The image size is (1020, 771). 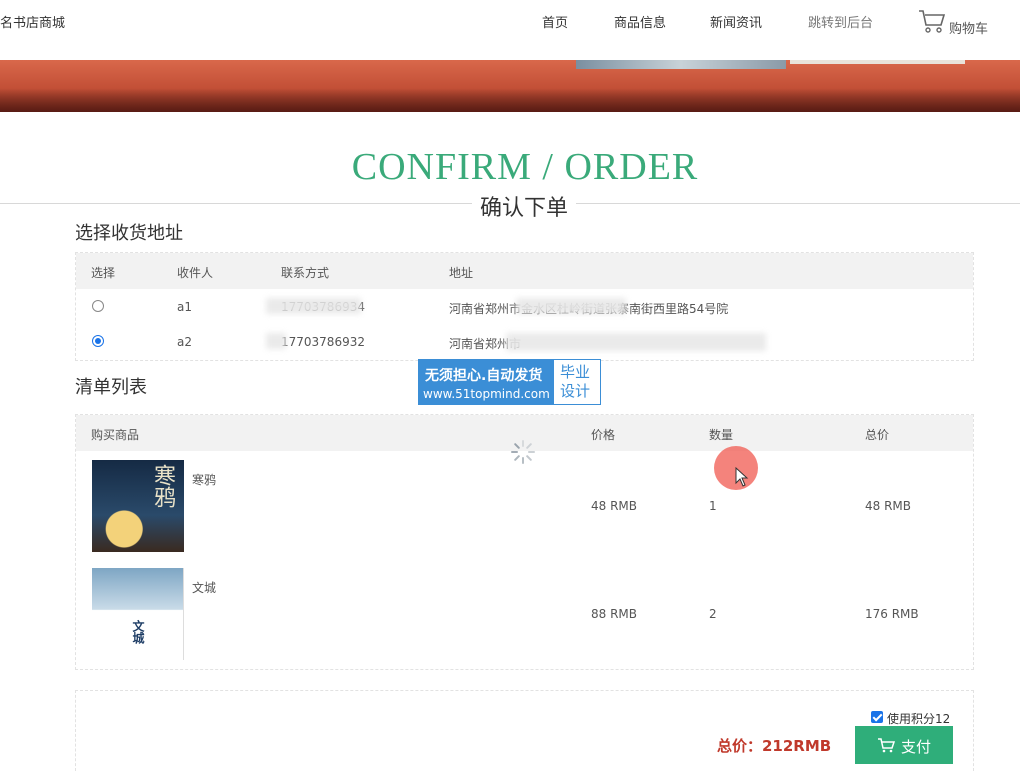 What do you see at coordinates (305, 273) in the screenshot?
I see `col-contact: 联系方式` at bounding box center [305, 273].